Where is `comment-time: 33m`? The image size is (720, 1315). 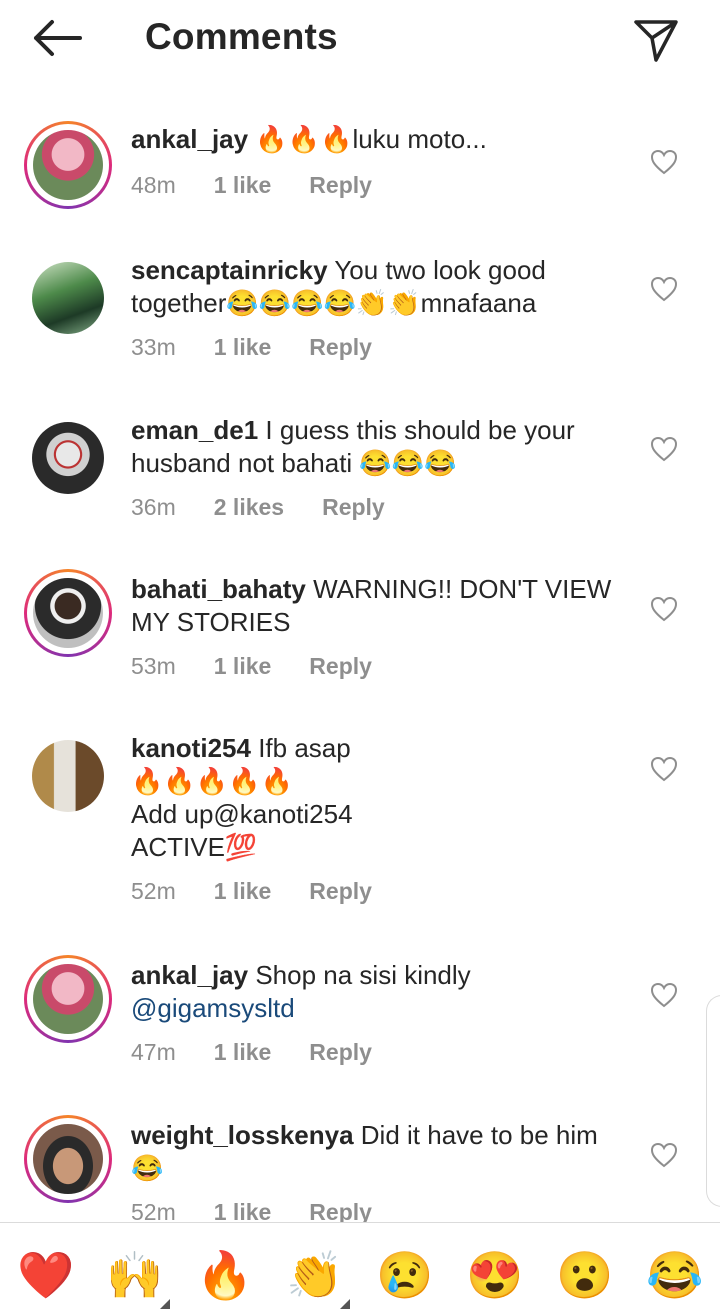 comment-time: 33m is located at coordinates (153, 347).